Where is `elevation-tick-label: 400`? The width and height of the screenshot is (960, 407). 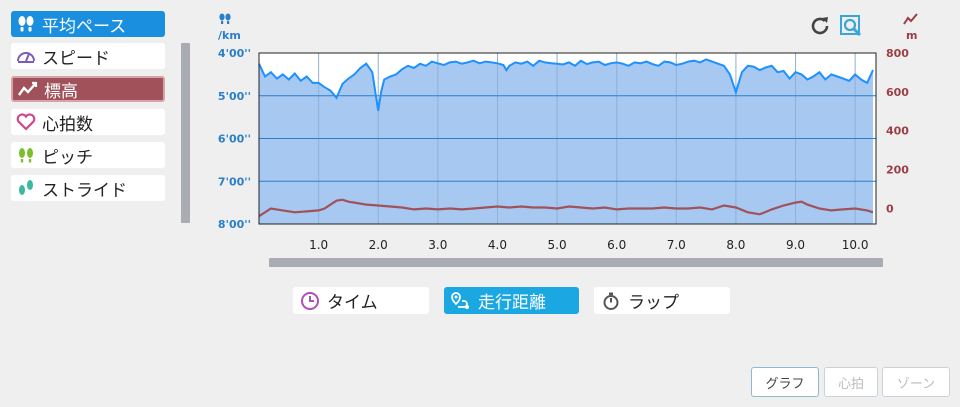 elevation-tick-label: 400 is located at coordinates (897, 131).